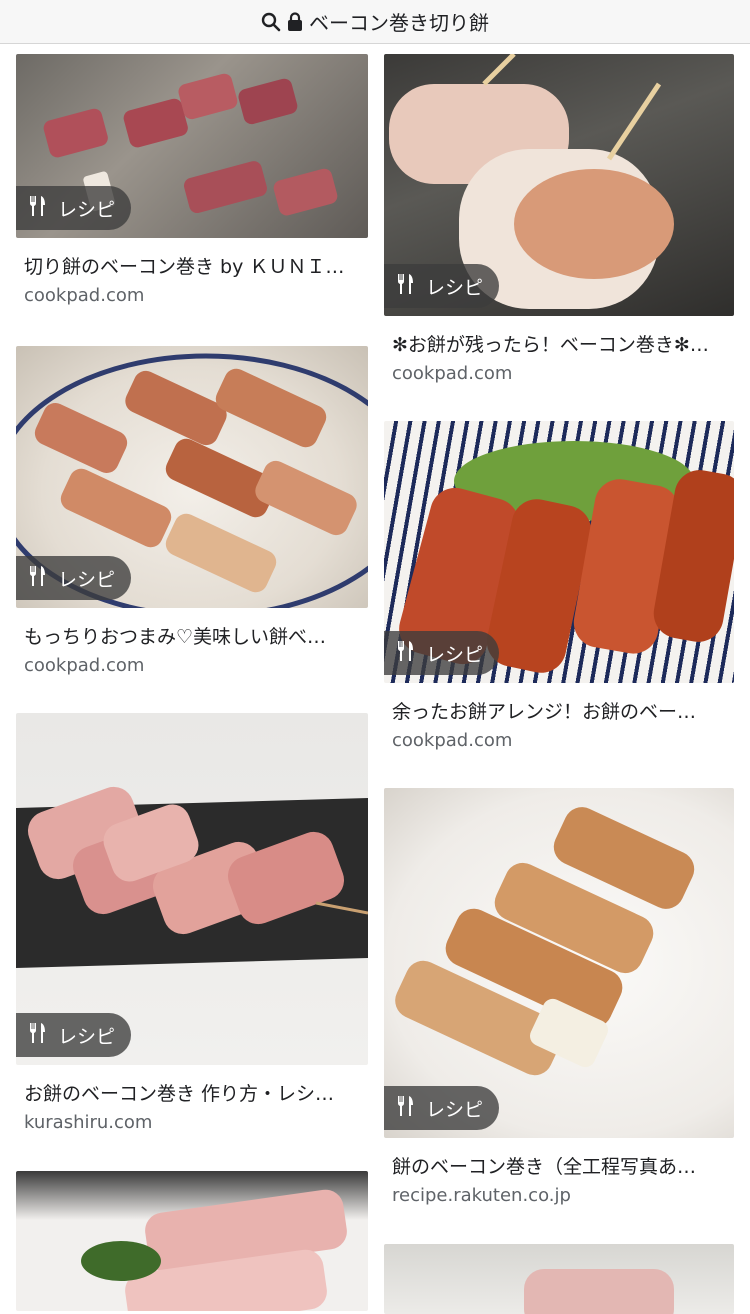 This screenshot has width=750, height=1314. I want to click on lock-icon, so click(295, 21).